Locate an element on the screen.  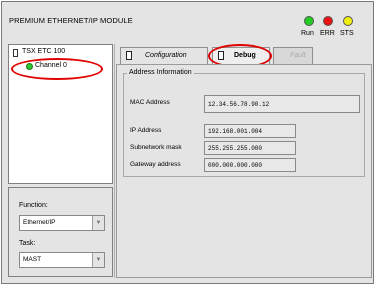
tab-fault: Fault is located at coordinates (293, 55).